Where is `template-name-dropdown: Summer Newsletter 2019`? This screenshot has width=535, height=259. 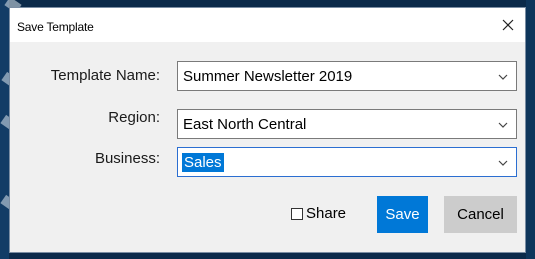
template-name-dropdown: Summer Newsletter 2019 is located at coordinates (347, 76).